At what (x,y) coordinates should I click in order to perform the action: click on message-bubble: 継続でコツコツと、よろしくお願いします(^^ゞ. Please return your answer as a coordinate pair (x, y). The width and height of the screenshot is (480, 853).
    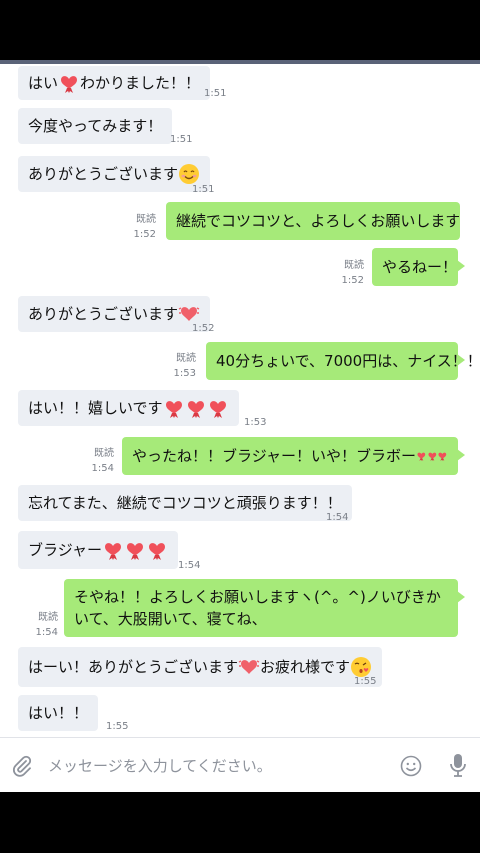
    Looking at the image, I should click on (313, 221).